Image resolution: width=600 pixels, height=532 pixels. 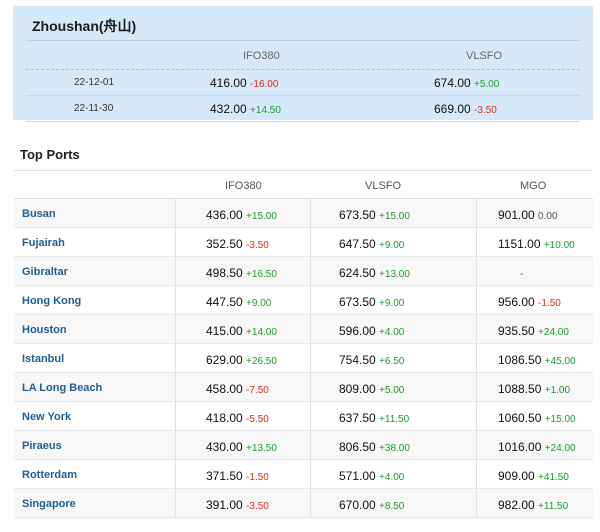 I want to click on port-link: Houston, so click(x=44, y=330).